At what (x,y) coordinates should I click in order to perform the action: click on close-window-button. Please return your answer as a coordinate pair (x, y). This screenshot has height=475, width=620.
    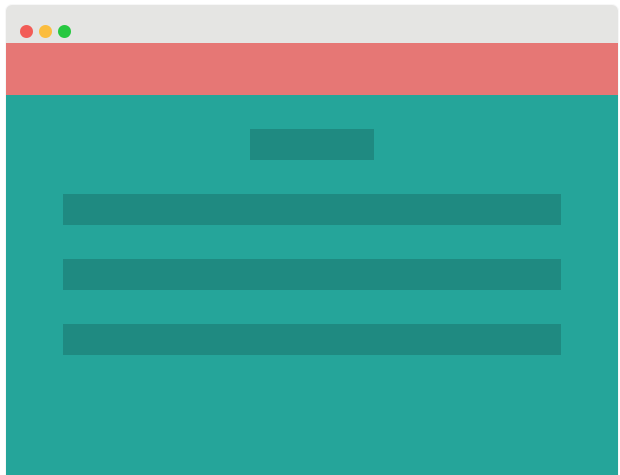
    Looking at the image, I should click on (26, 31).